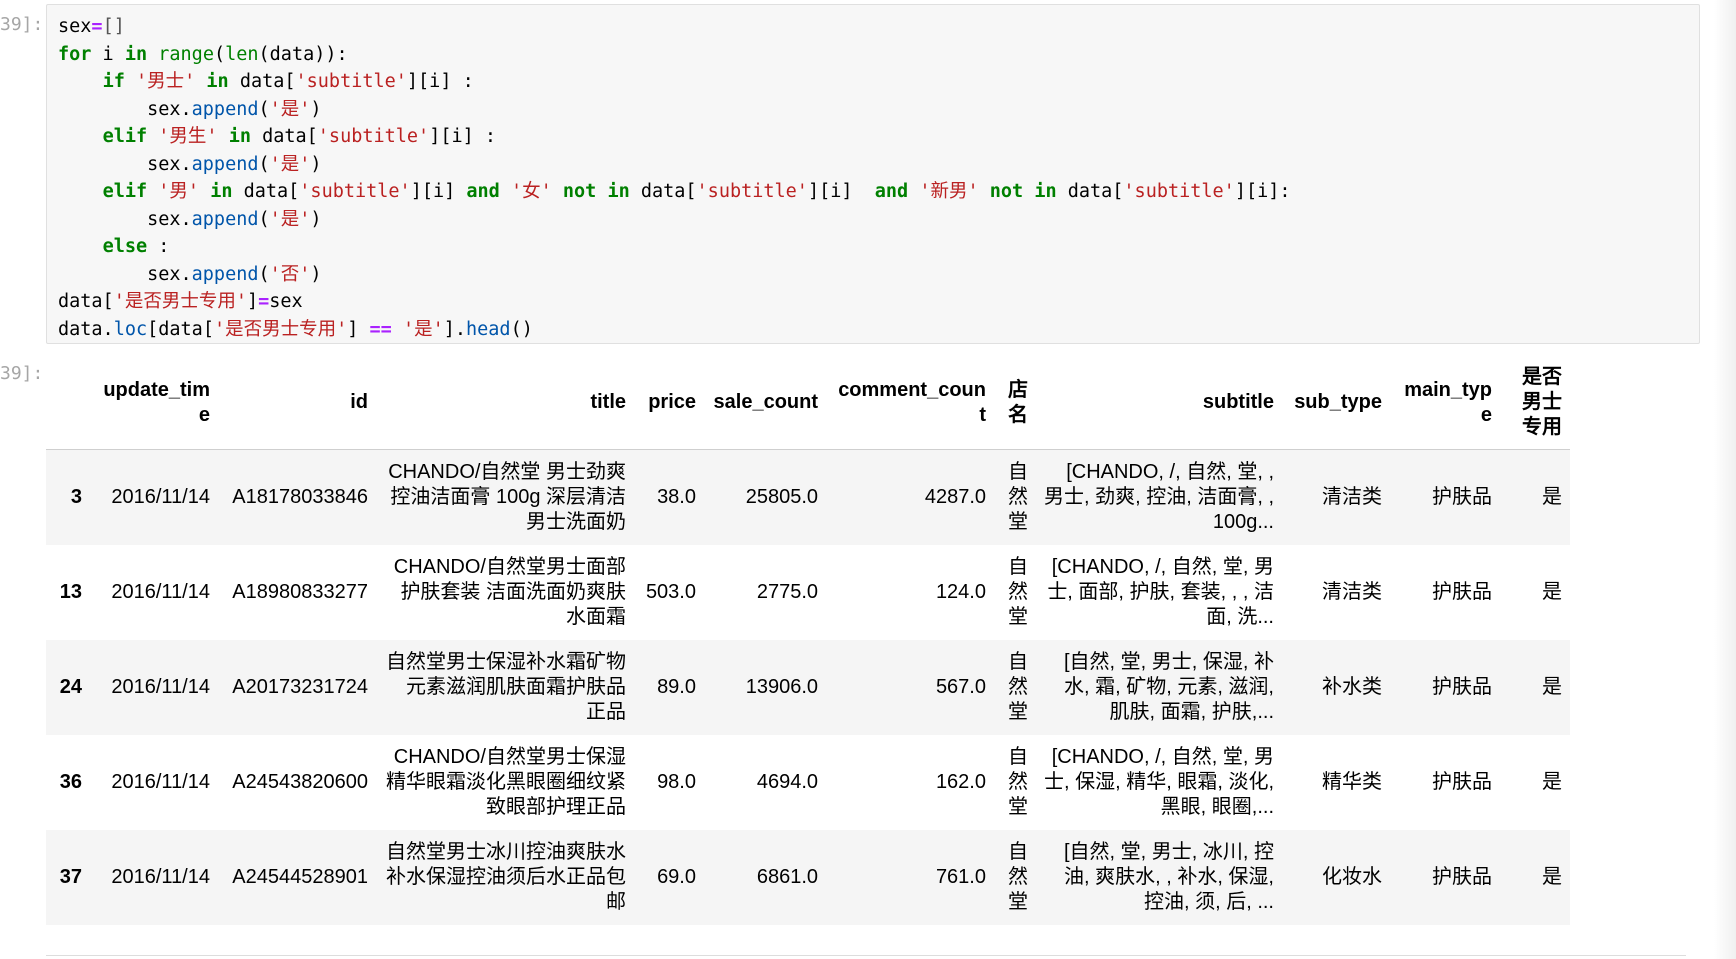  What do you see at coordinates (787, 781) in the screenshot?
I see `table-cell: 4694.0` at bounding box center [787, 781].